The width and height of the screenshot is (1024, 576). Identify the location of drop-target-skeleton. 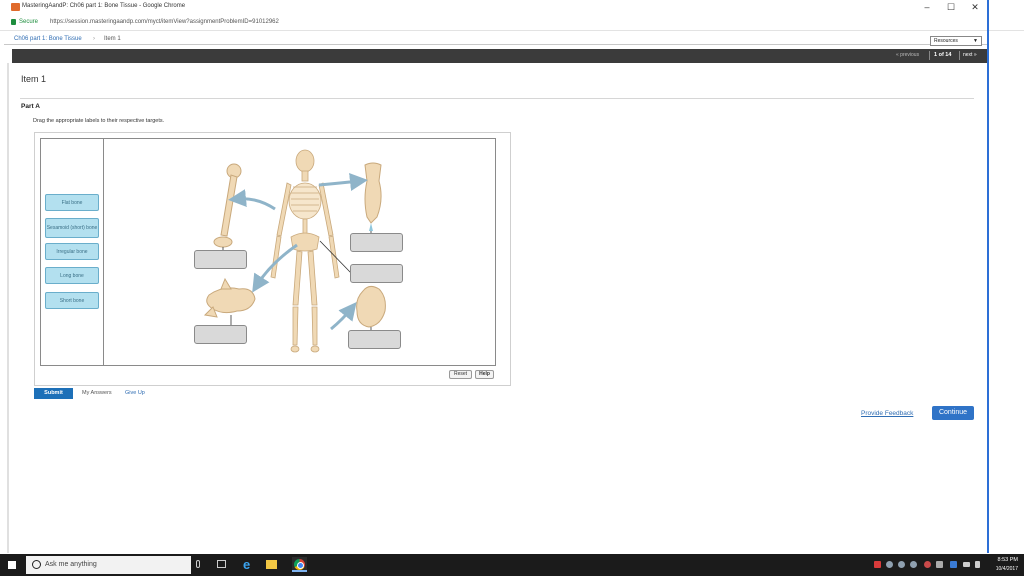
(376, 273).